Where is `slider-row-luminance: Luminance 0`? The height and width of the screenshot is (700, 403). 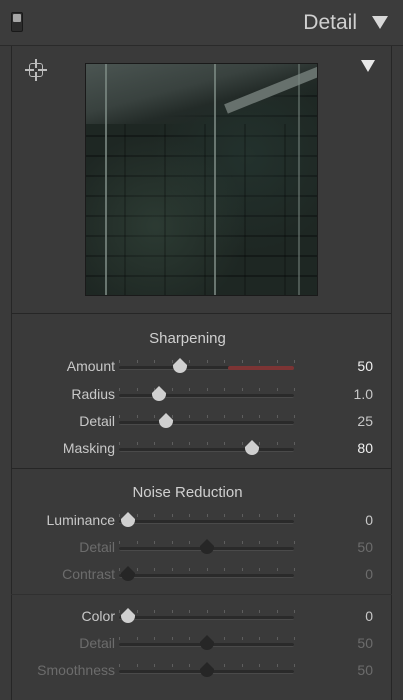 slider-row-luminance: Luminance 0 is located at coordinates (201, 521).